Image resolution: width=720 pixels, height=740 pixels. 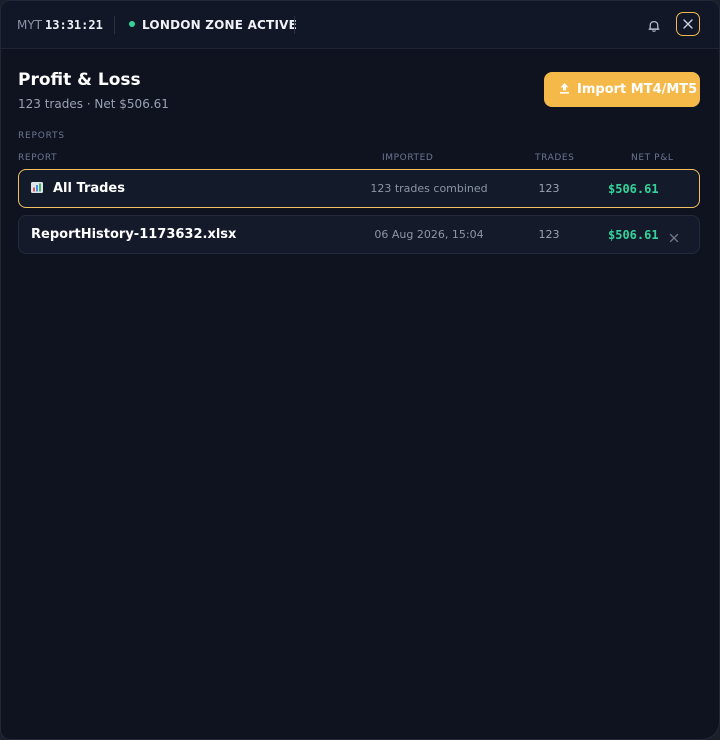 What do you see at coordinates (637, 89) in the screenshot?
I see `import-button-label: Import MT4/MT5` at bounding box center [637, 89].